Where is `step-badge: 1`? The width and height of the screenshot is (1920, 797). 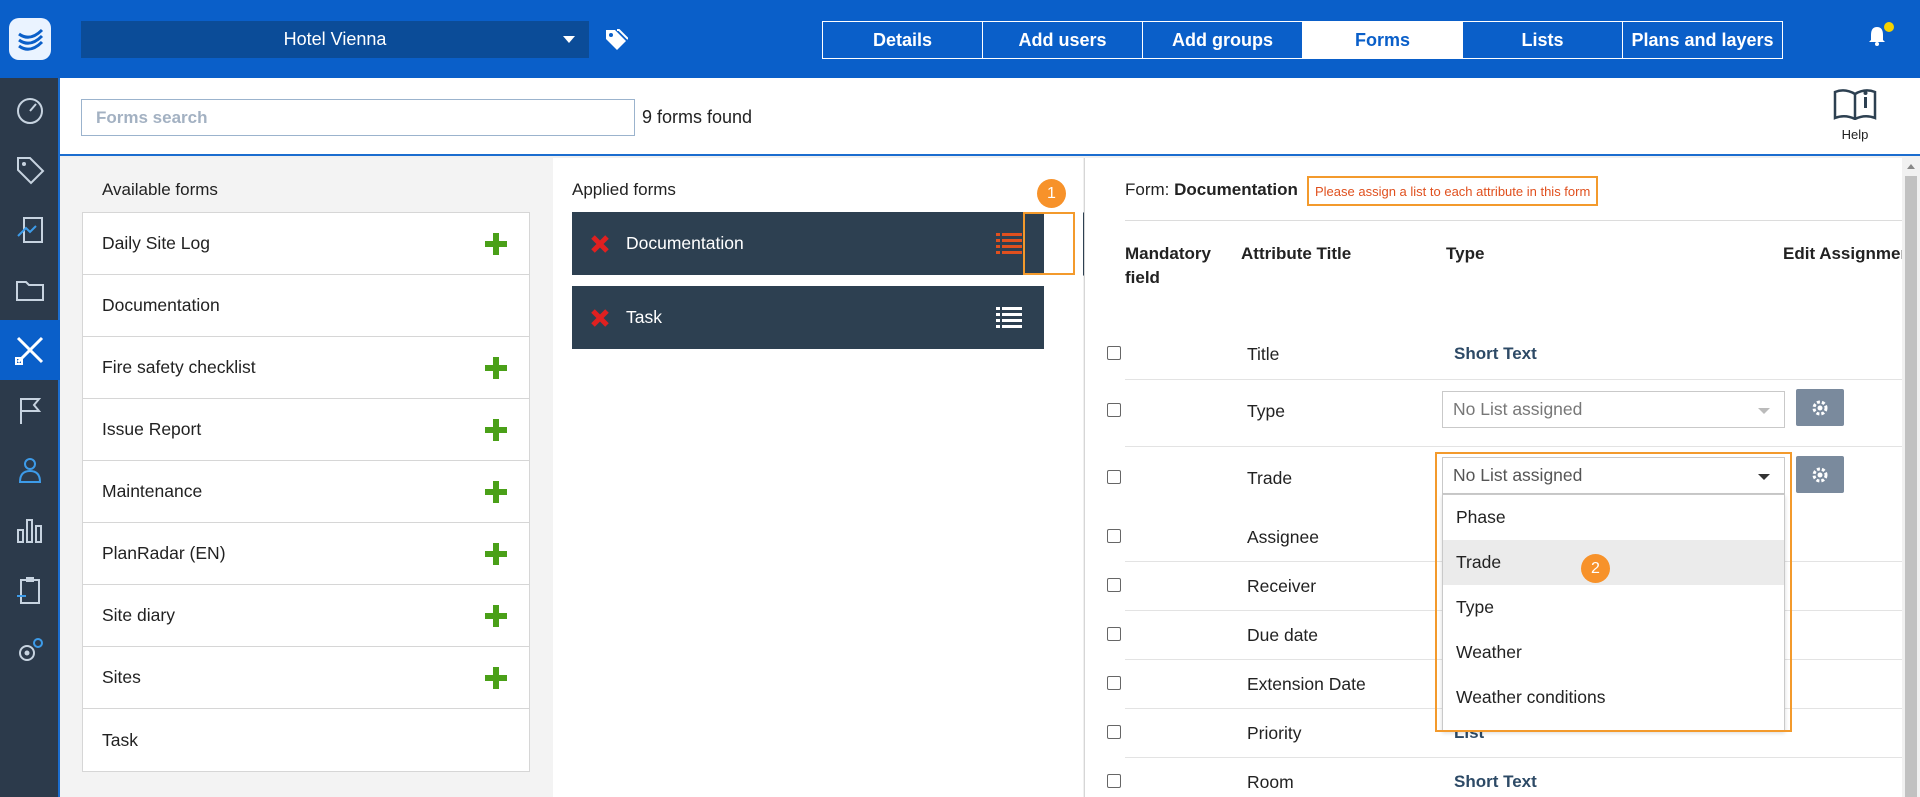
step-badge: 1 is located at coordinates (1051, 193).